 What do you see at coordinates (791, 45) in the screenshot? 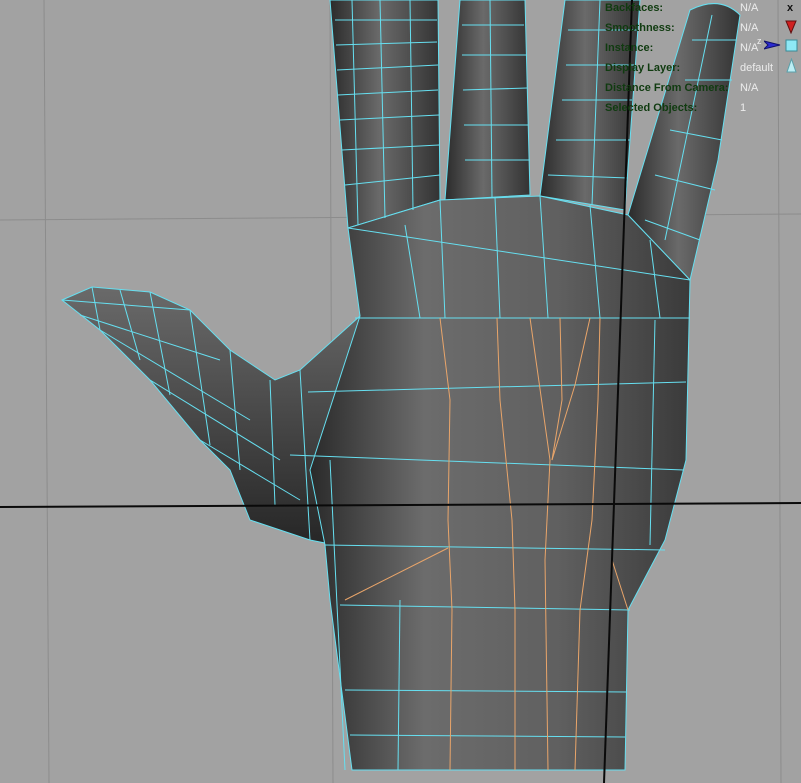
I see `cyan-square-icon` at bounding box center [791, 45].